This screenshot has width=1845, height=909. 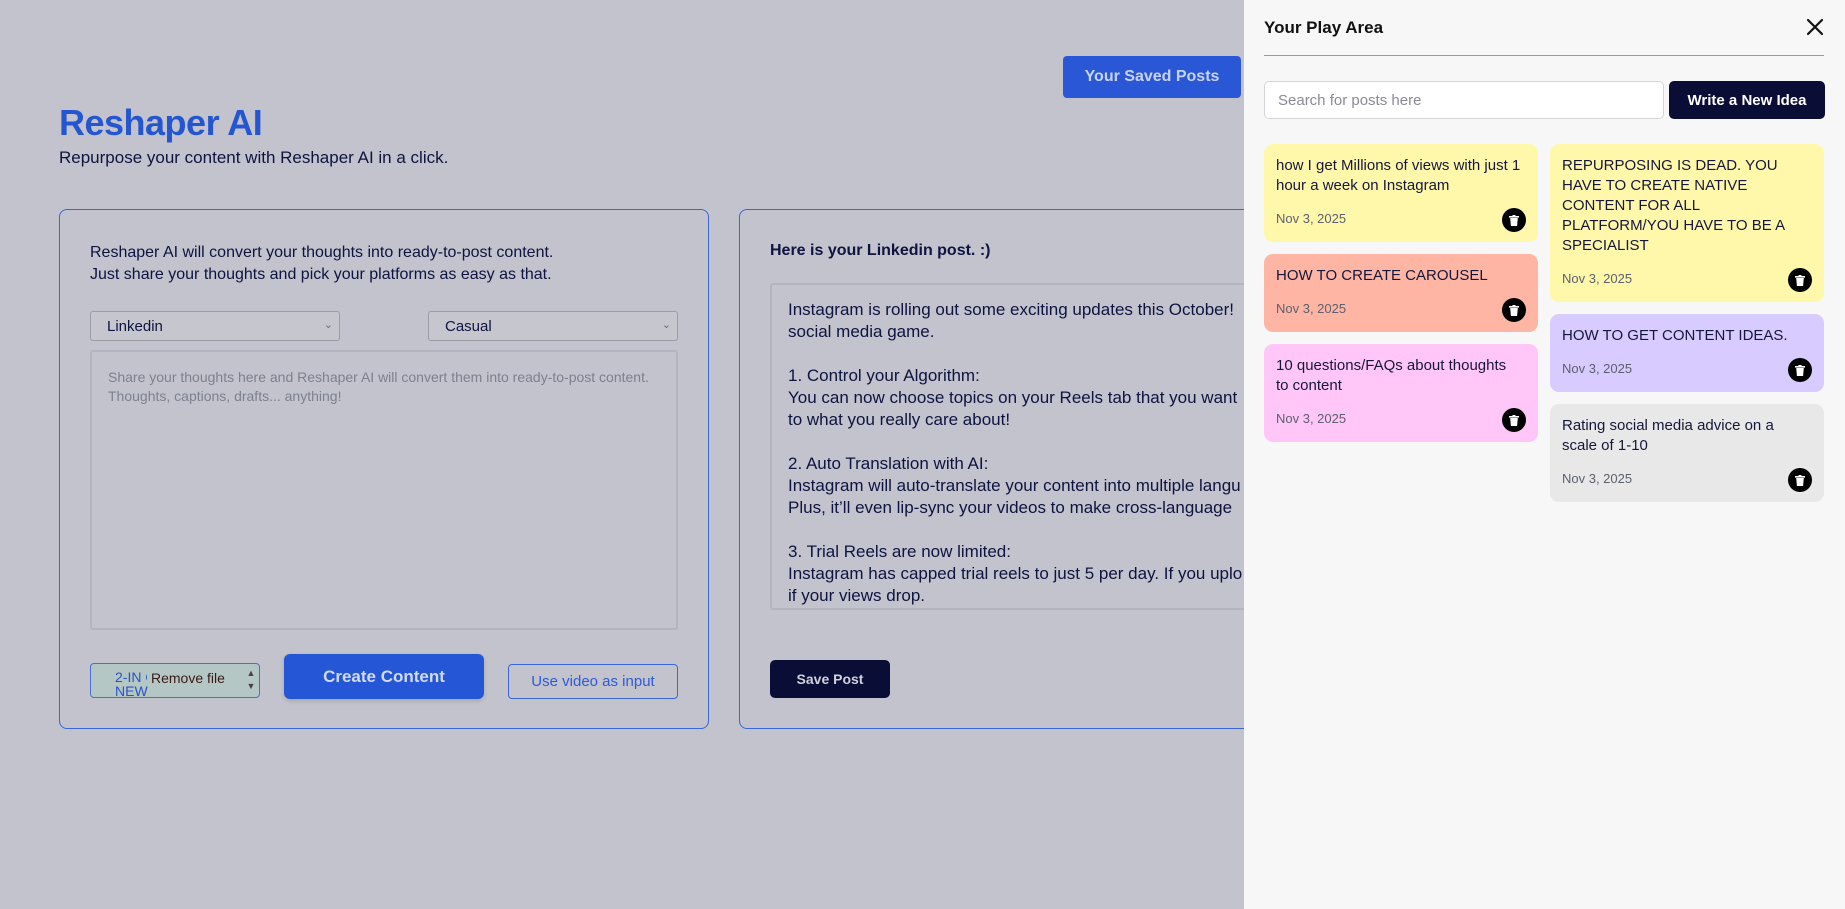 What do you see at coordinates (593, 681) in the screenshot?
I see `video-input-button: Use video as input` at bounding box center [593, 681].